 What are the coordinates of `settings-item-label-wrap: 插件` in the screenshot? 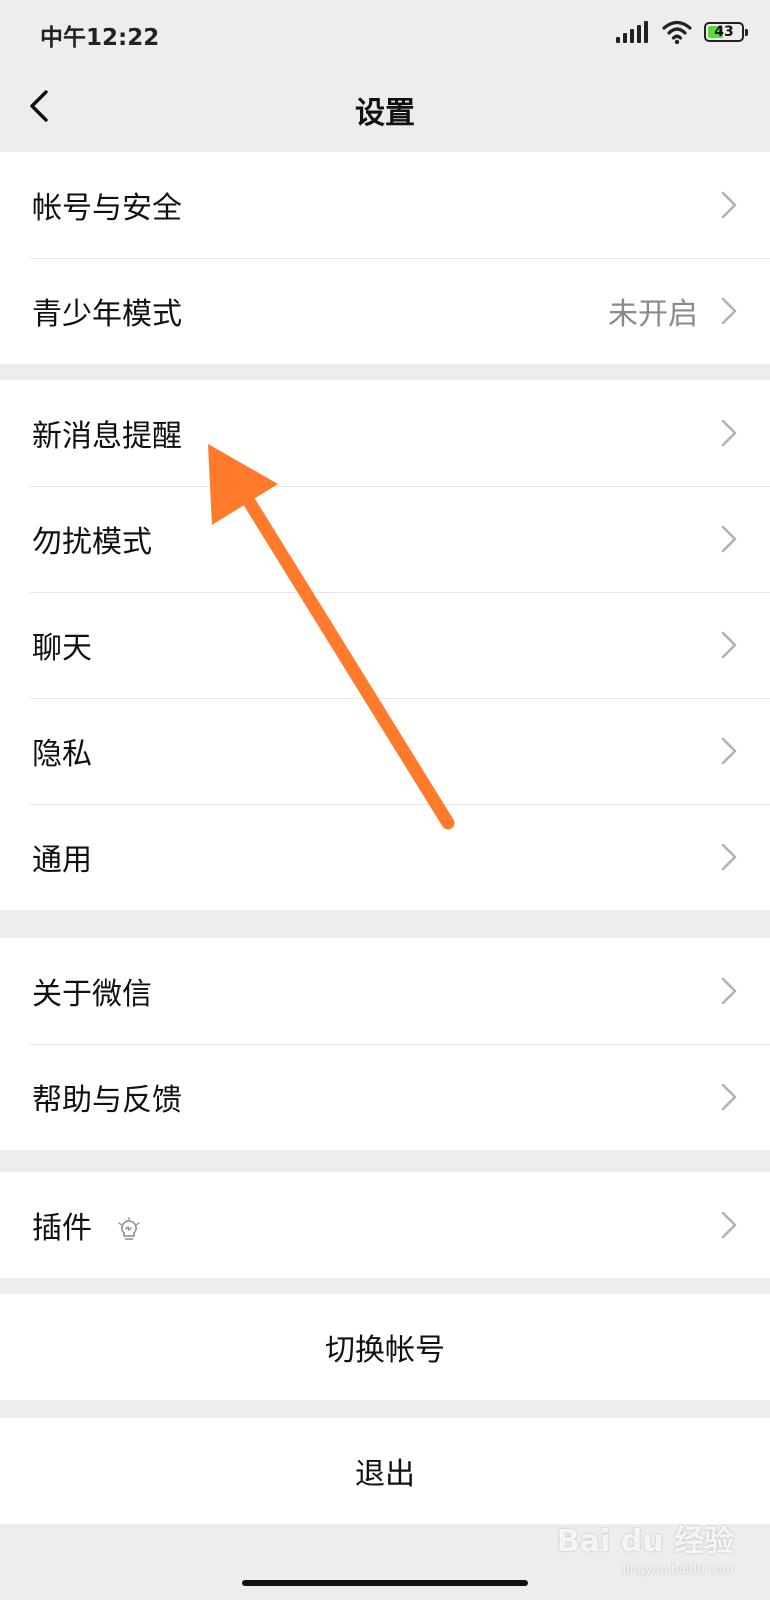 It's located at (87, 1225).